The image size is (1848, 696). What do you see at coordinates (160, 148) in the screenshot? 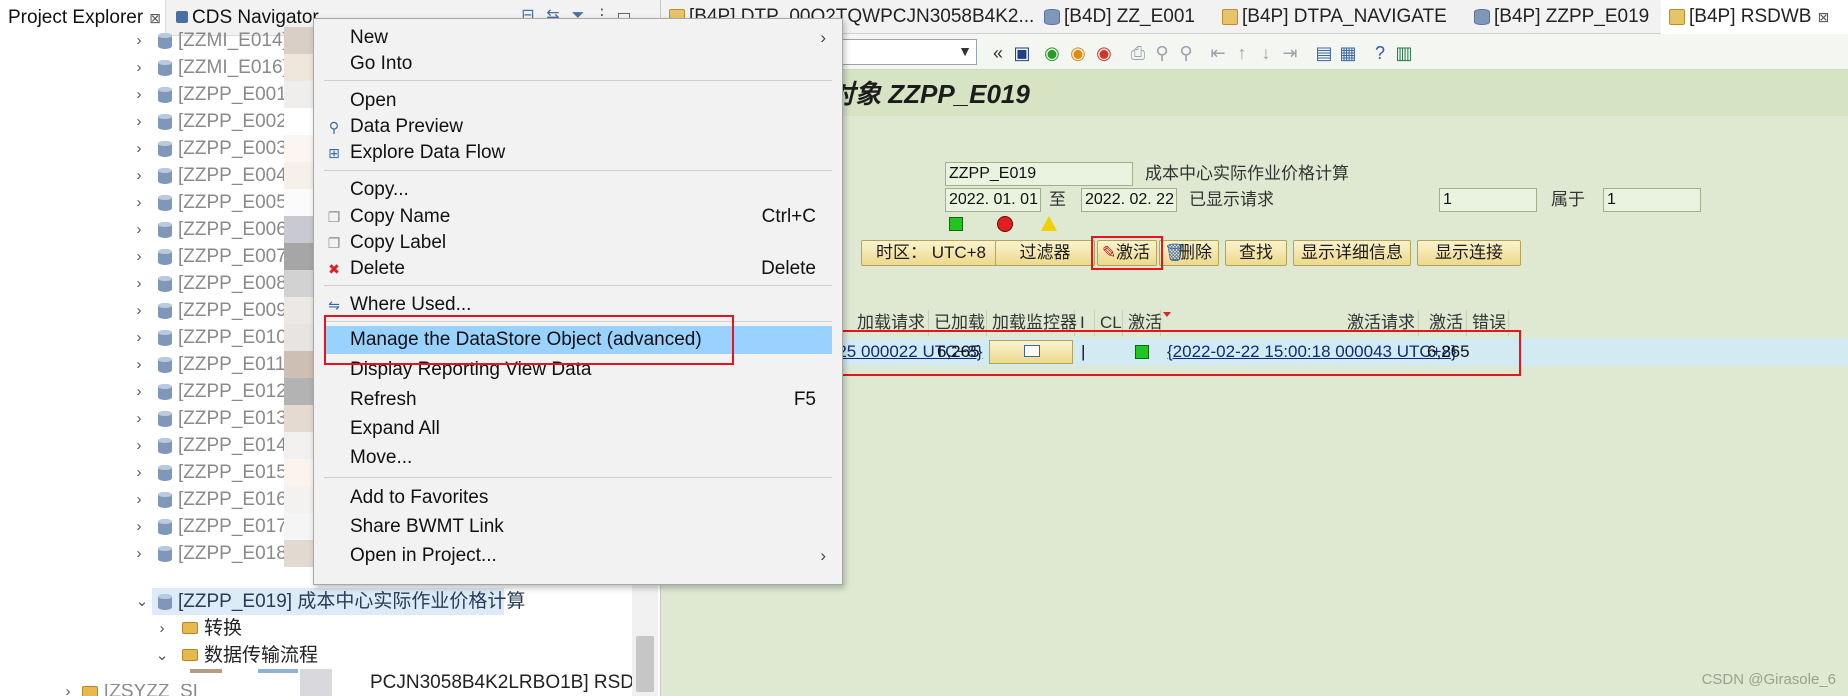
I see `tree-item: › [ZZPP_E003]` at bounding box center [160, 148].